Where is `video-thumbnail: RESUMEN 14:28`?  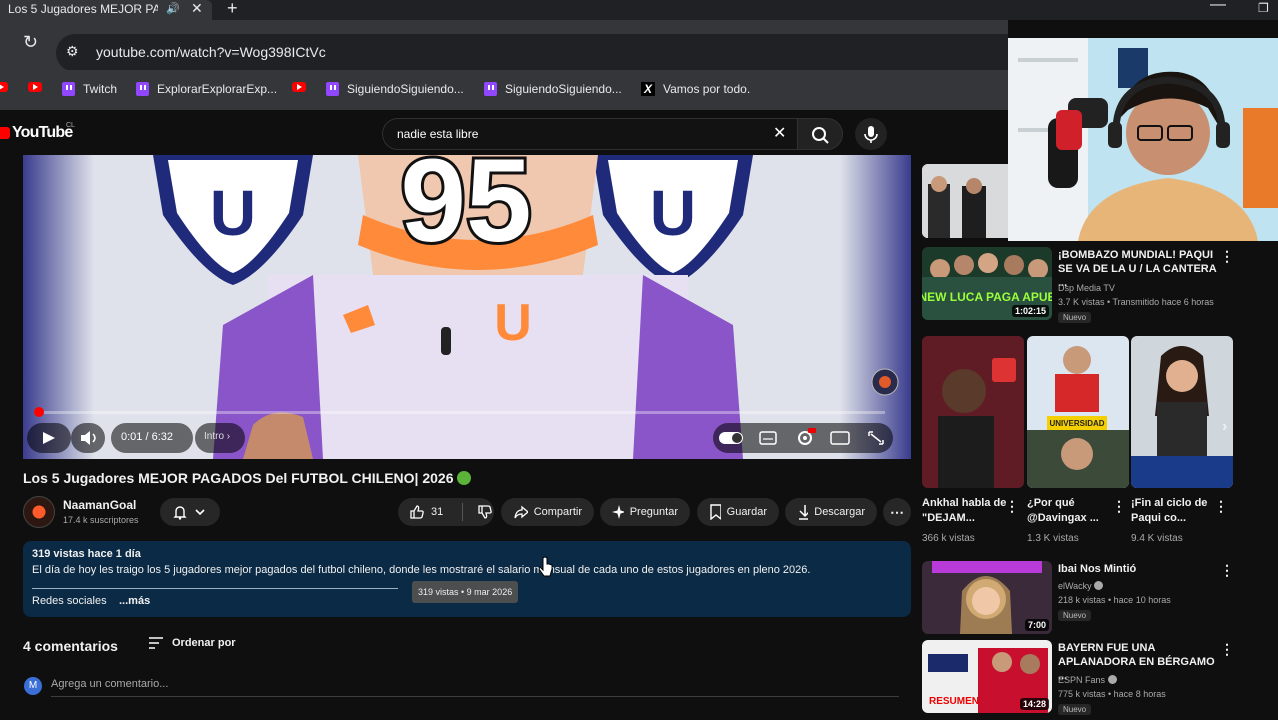
video-thumbnail: RESUMEN 14:28 is located at coordinates (987, 676).